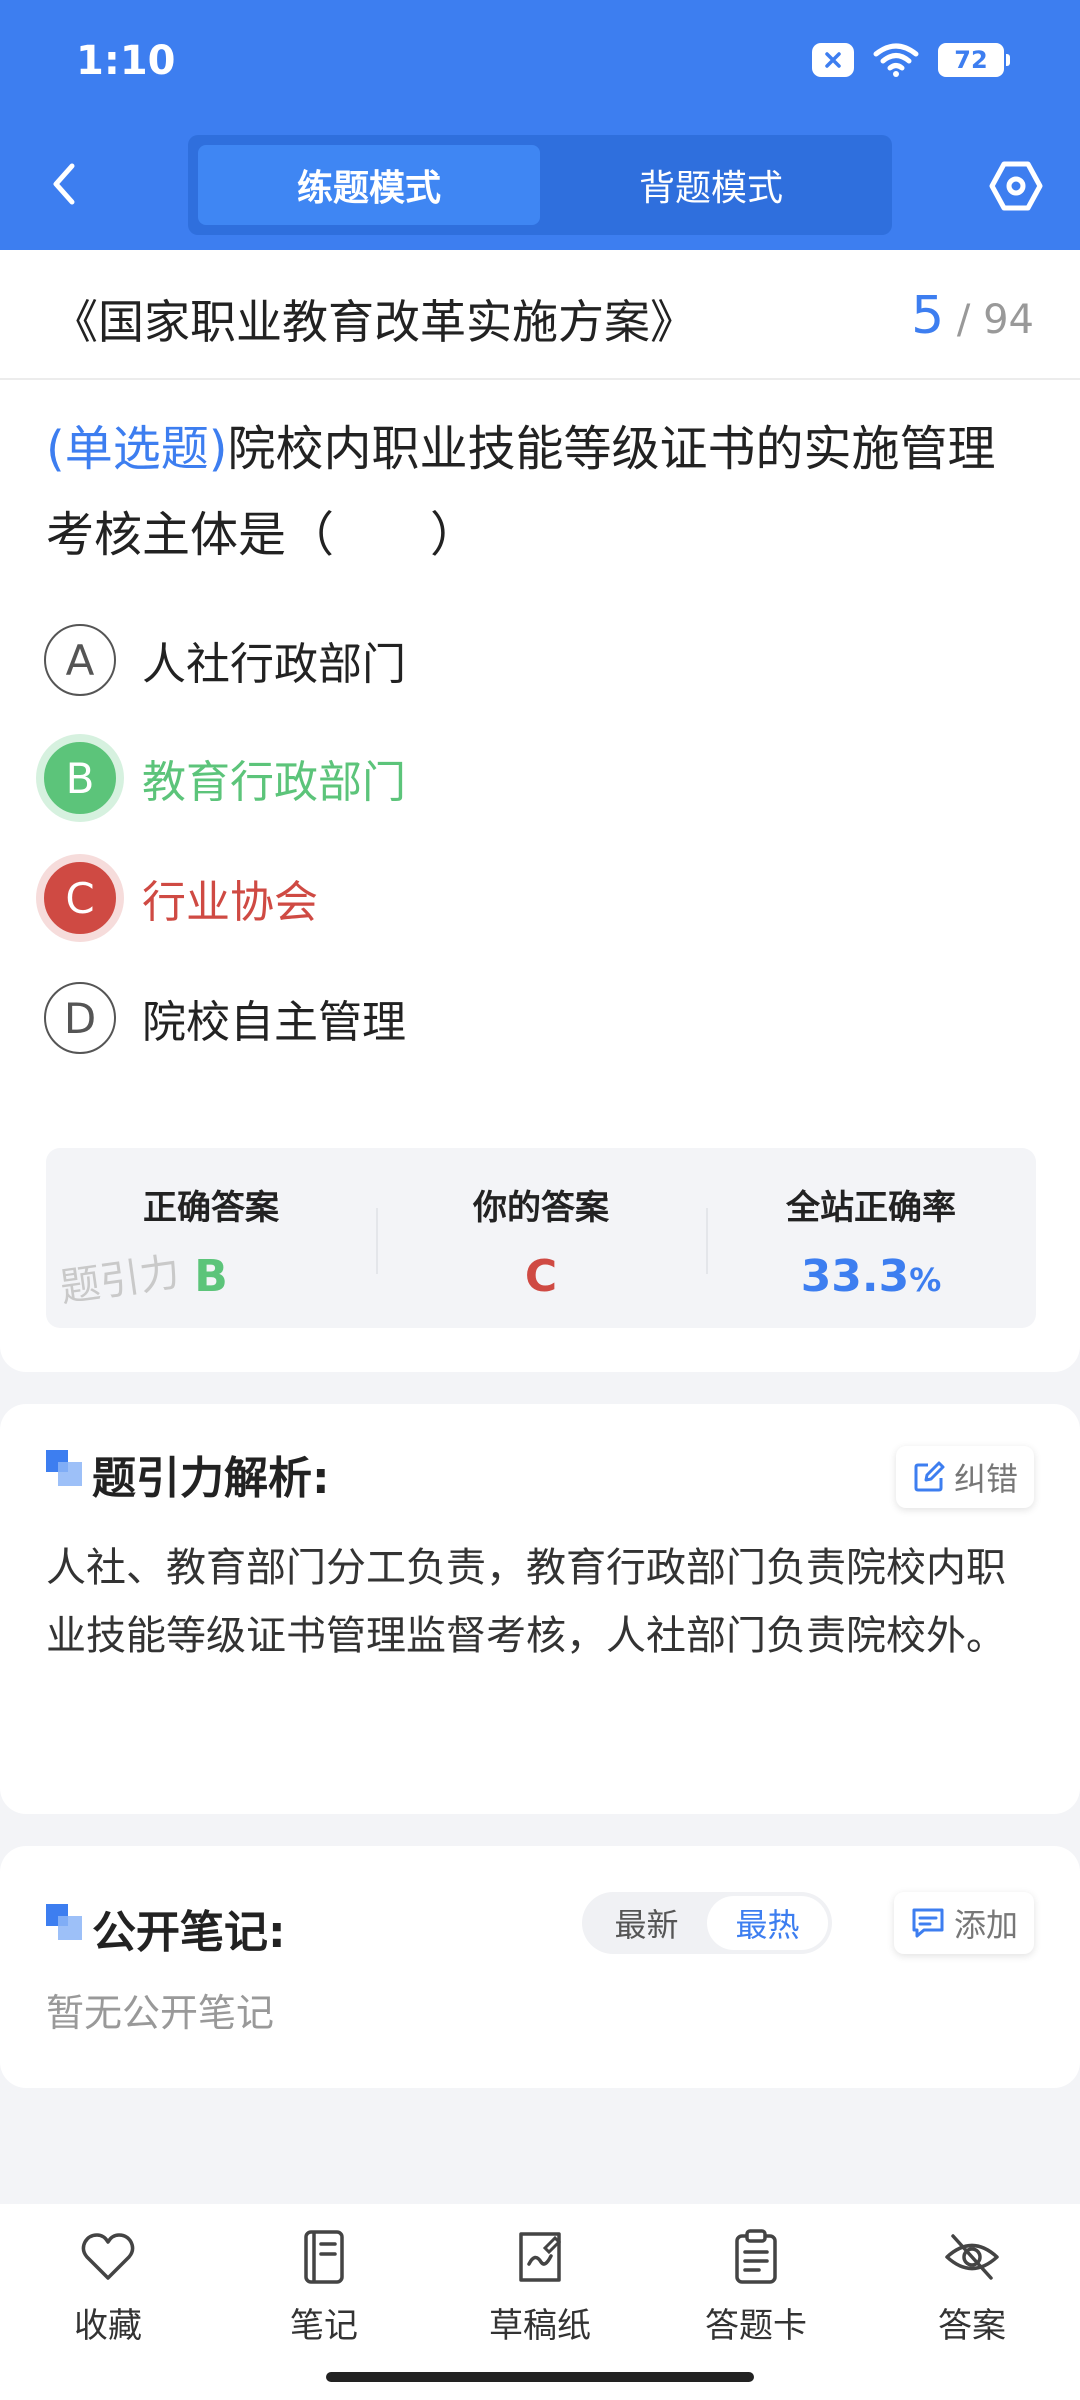 Image resolution: width=1080 pixels, height=2400 pixels. I want to click on chevron-left-icon, so click(64, 184).